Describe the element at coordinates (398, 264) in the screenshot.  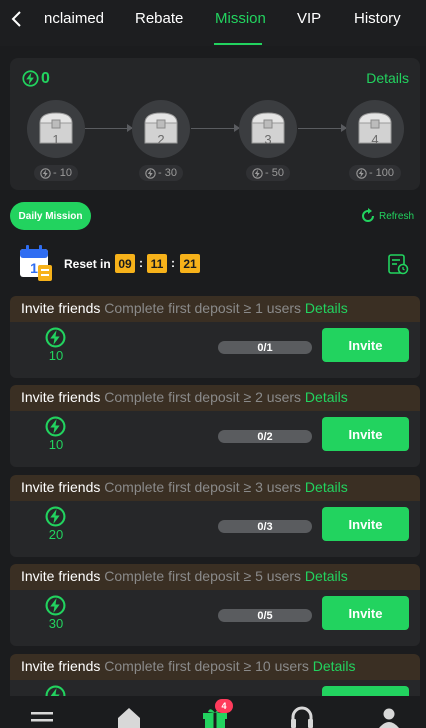
I see `mission-history-icon` at that location.